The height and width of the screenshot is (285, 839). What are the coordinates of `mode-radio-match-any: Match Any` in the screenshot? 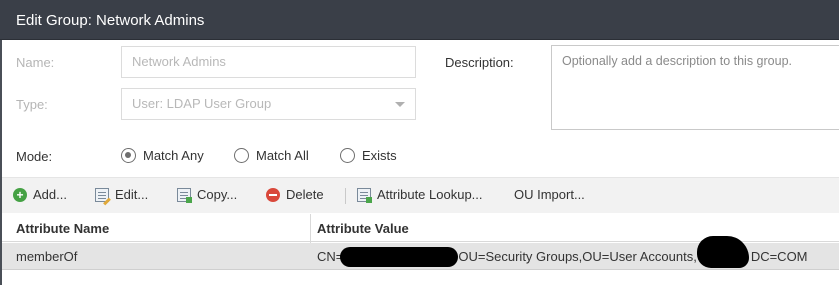 It's located at (162, 155).